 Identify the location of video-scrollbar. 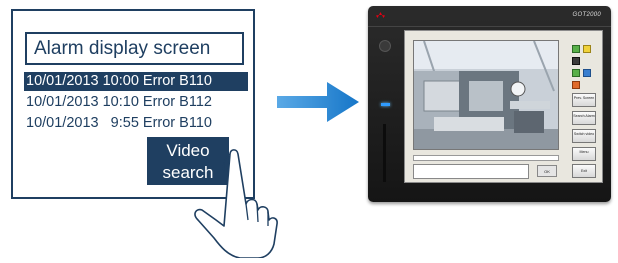
(486, 158).